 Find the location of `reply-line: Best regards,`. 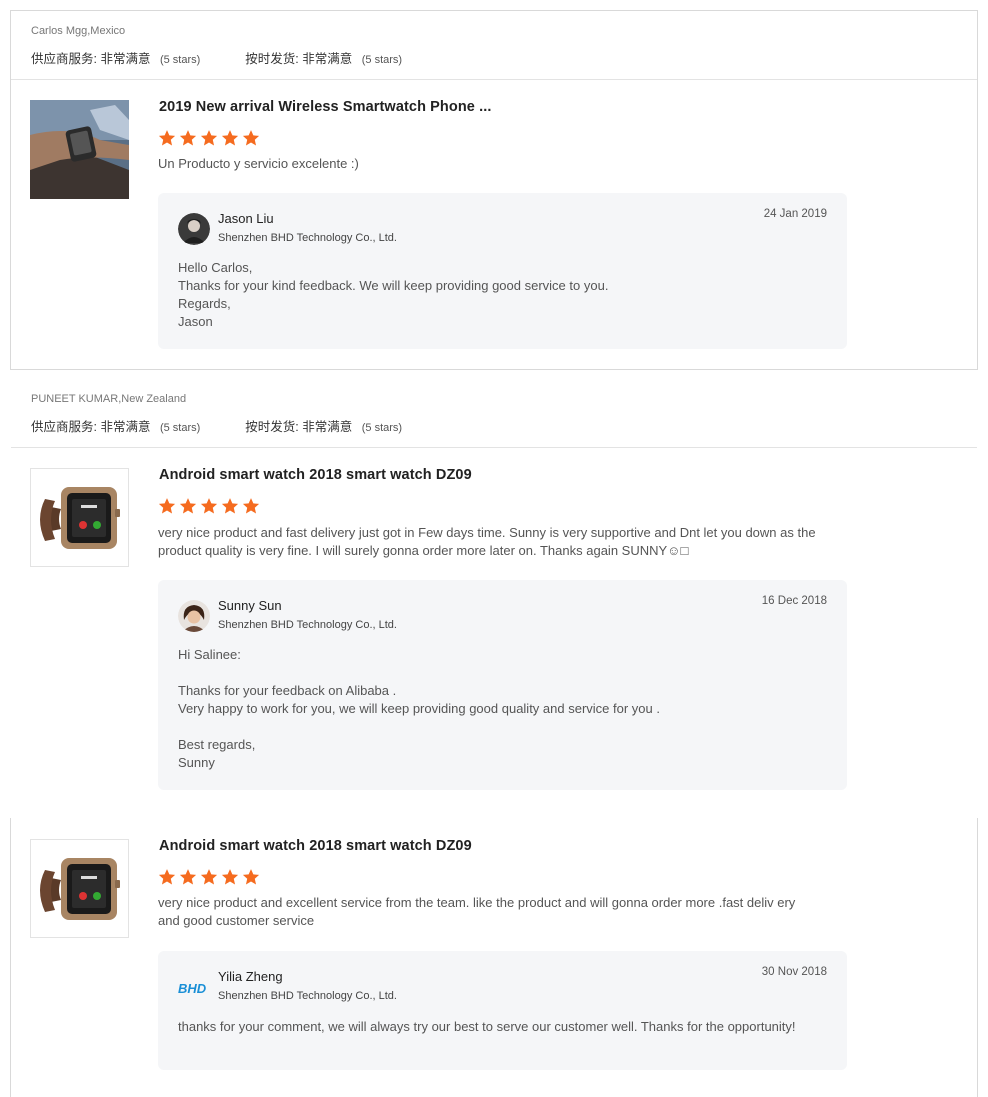

reply-line: Best regards, is located at coordinates (217, 744).